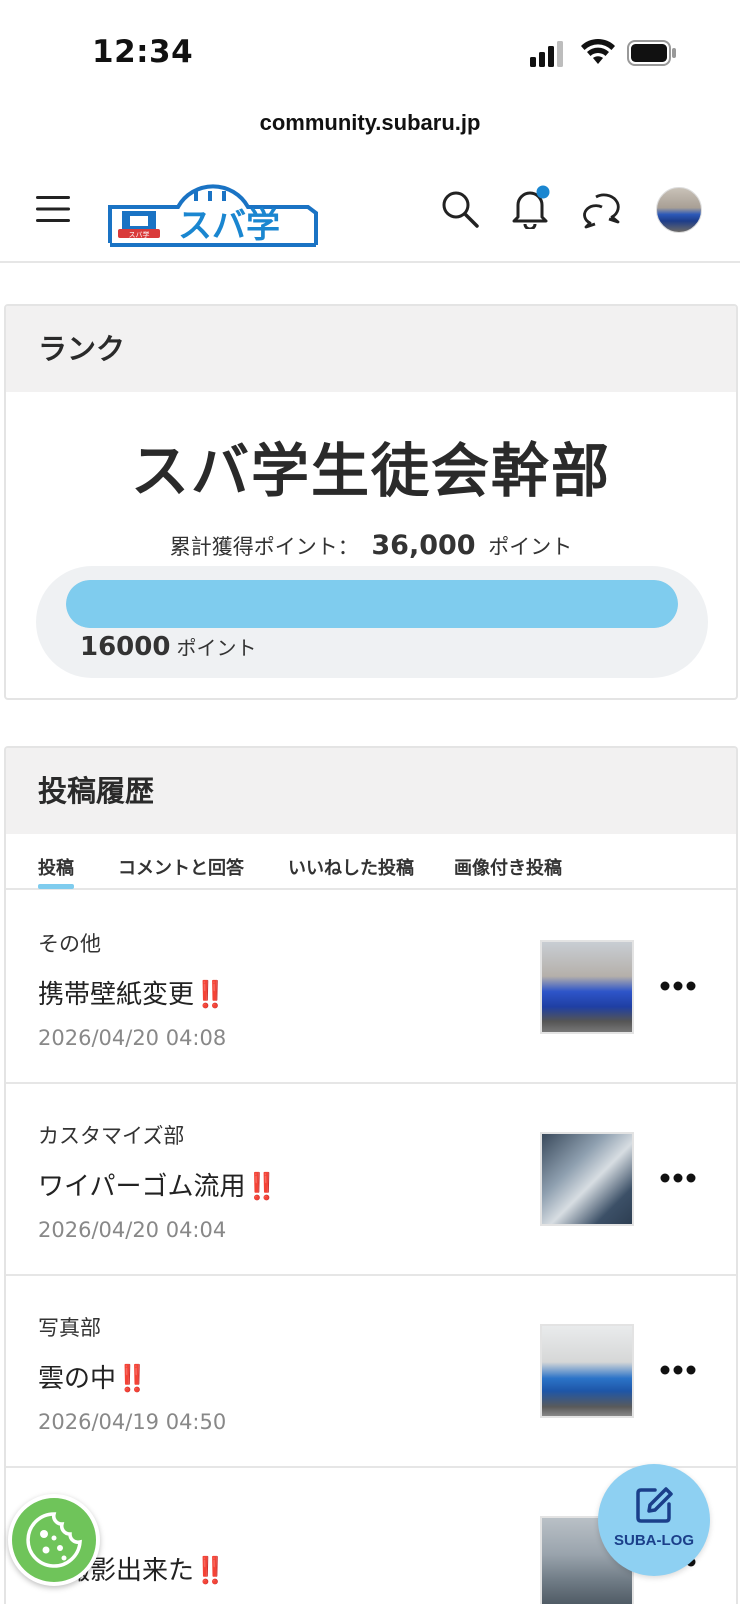  I want to click on tab-comments: コメントと回答, so click(181, 867).